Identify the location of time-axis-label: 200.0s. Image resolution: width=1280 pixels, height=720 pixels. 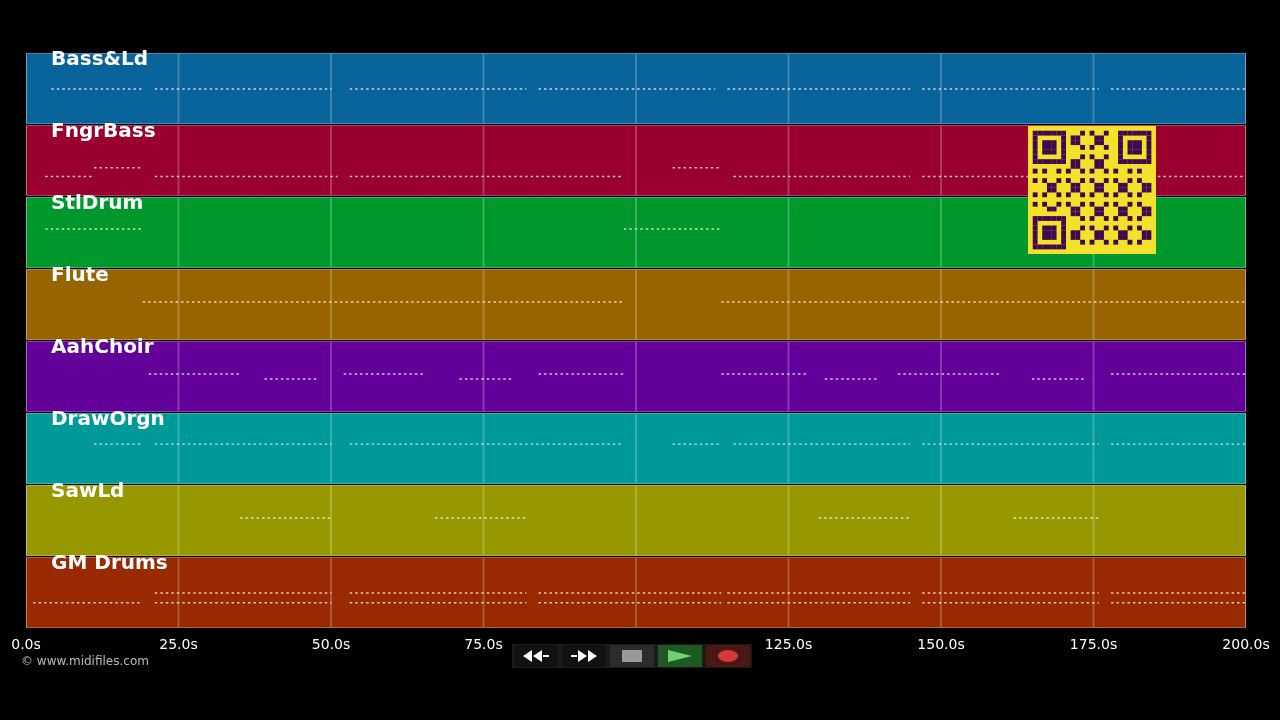
(1246, 644).